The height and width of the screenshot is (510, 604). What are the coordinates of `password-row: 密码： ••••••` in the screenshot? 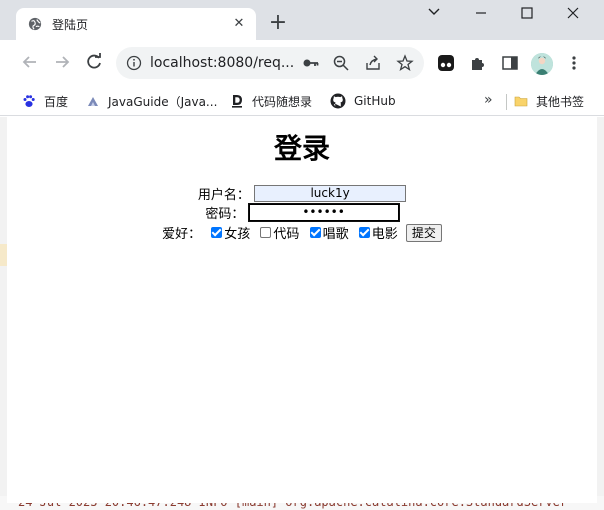 It's located at (302, 212).